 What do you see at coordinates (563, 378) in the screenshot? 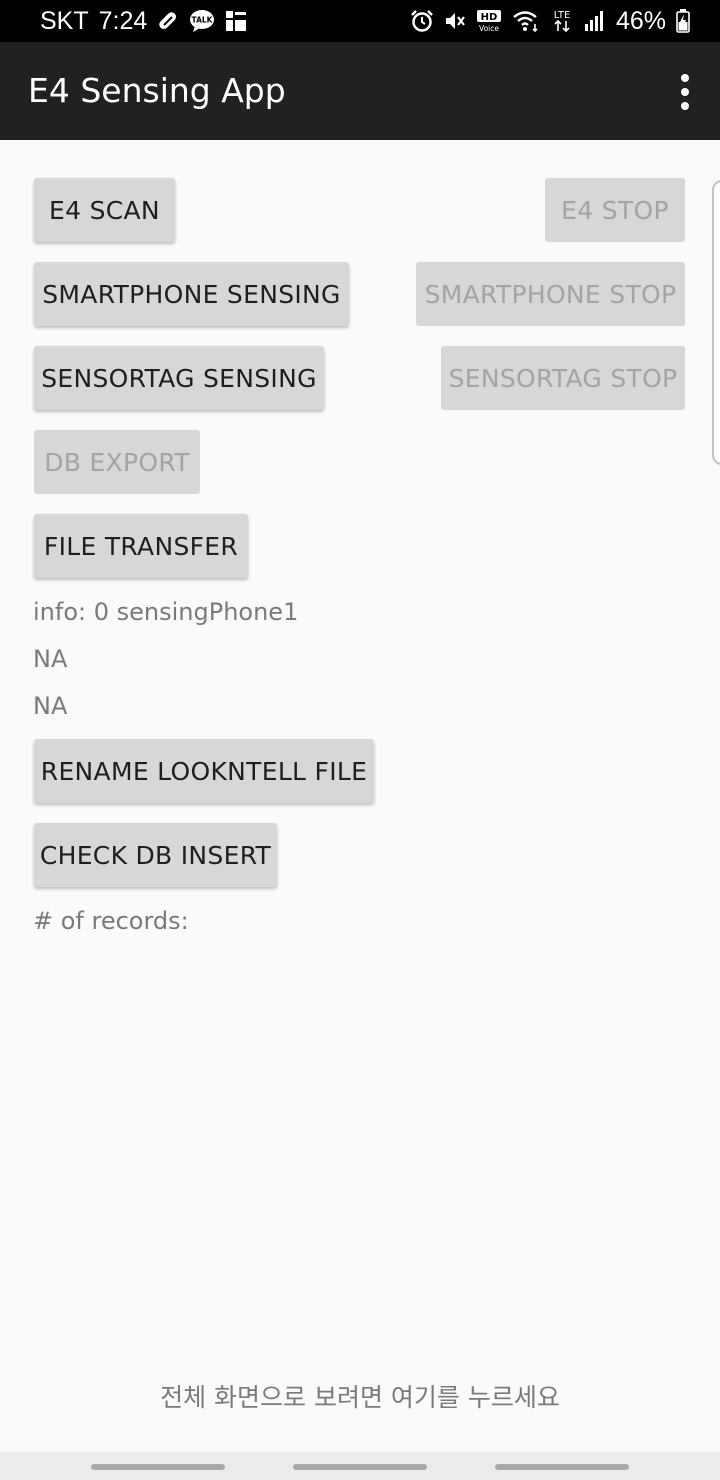
I see `sensortag-stop-button: SENSORTAG STOP` at bounding box center [563, 378].